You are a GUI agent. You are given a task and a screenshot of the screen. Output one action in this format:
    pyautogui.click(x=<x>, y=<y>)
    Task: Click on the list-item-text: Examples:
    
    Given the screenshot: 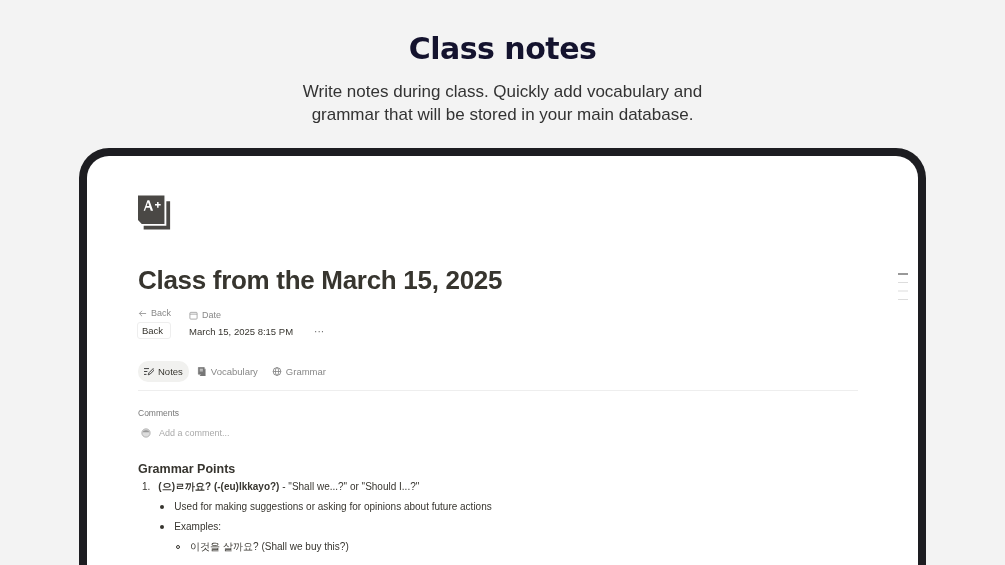 What is the action you would take?
    pyautogui.click(x=198, y=527)
    